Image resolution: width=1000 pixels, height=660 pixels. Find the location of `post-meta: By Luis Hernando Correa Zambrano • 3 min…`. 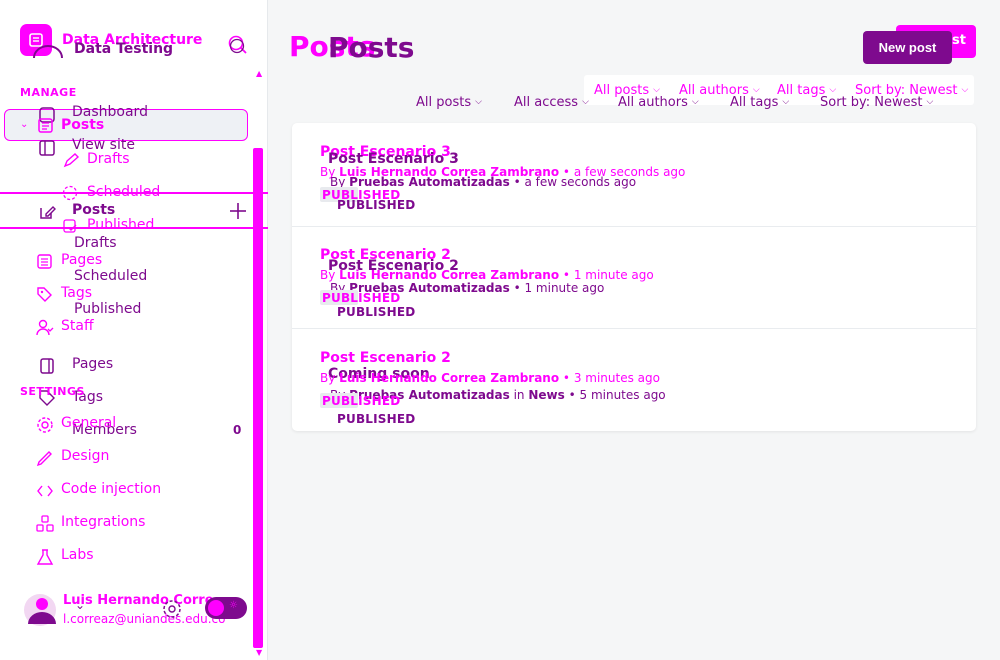

post-meta: By Luis Hernando Correa Zambrano • 3 min… is located at coordinates (490, 378).